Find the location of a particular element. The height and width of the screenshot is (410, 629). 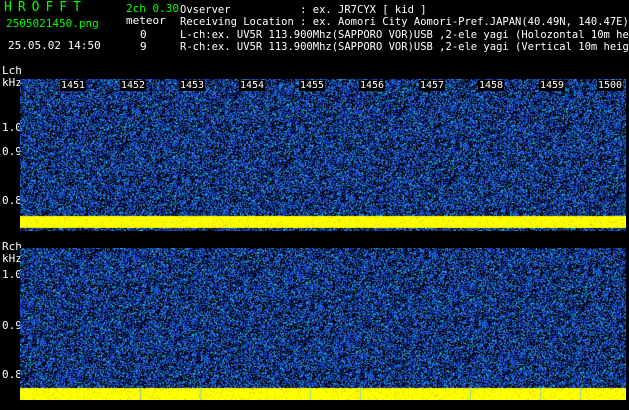

time-tick-1458: 1458 is located at coordinates (491, 85).